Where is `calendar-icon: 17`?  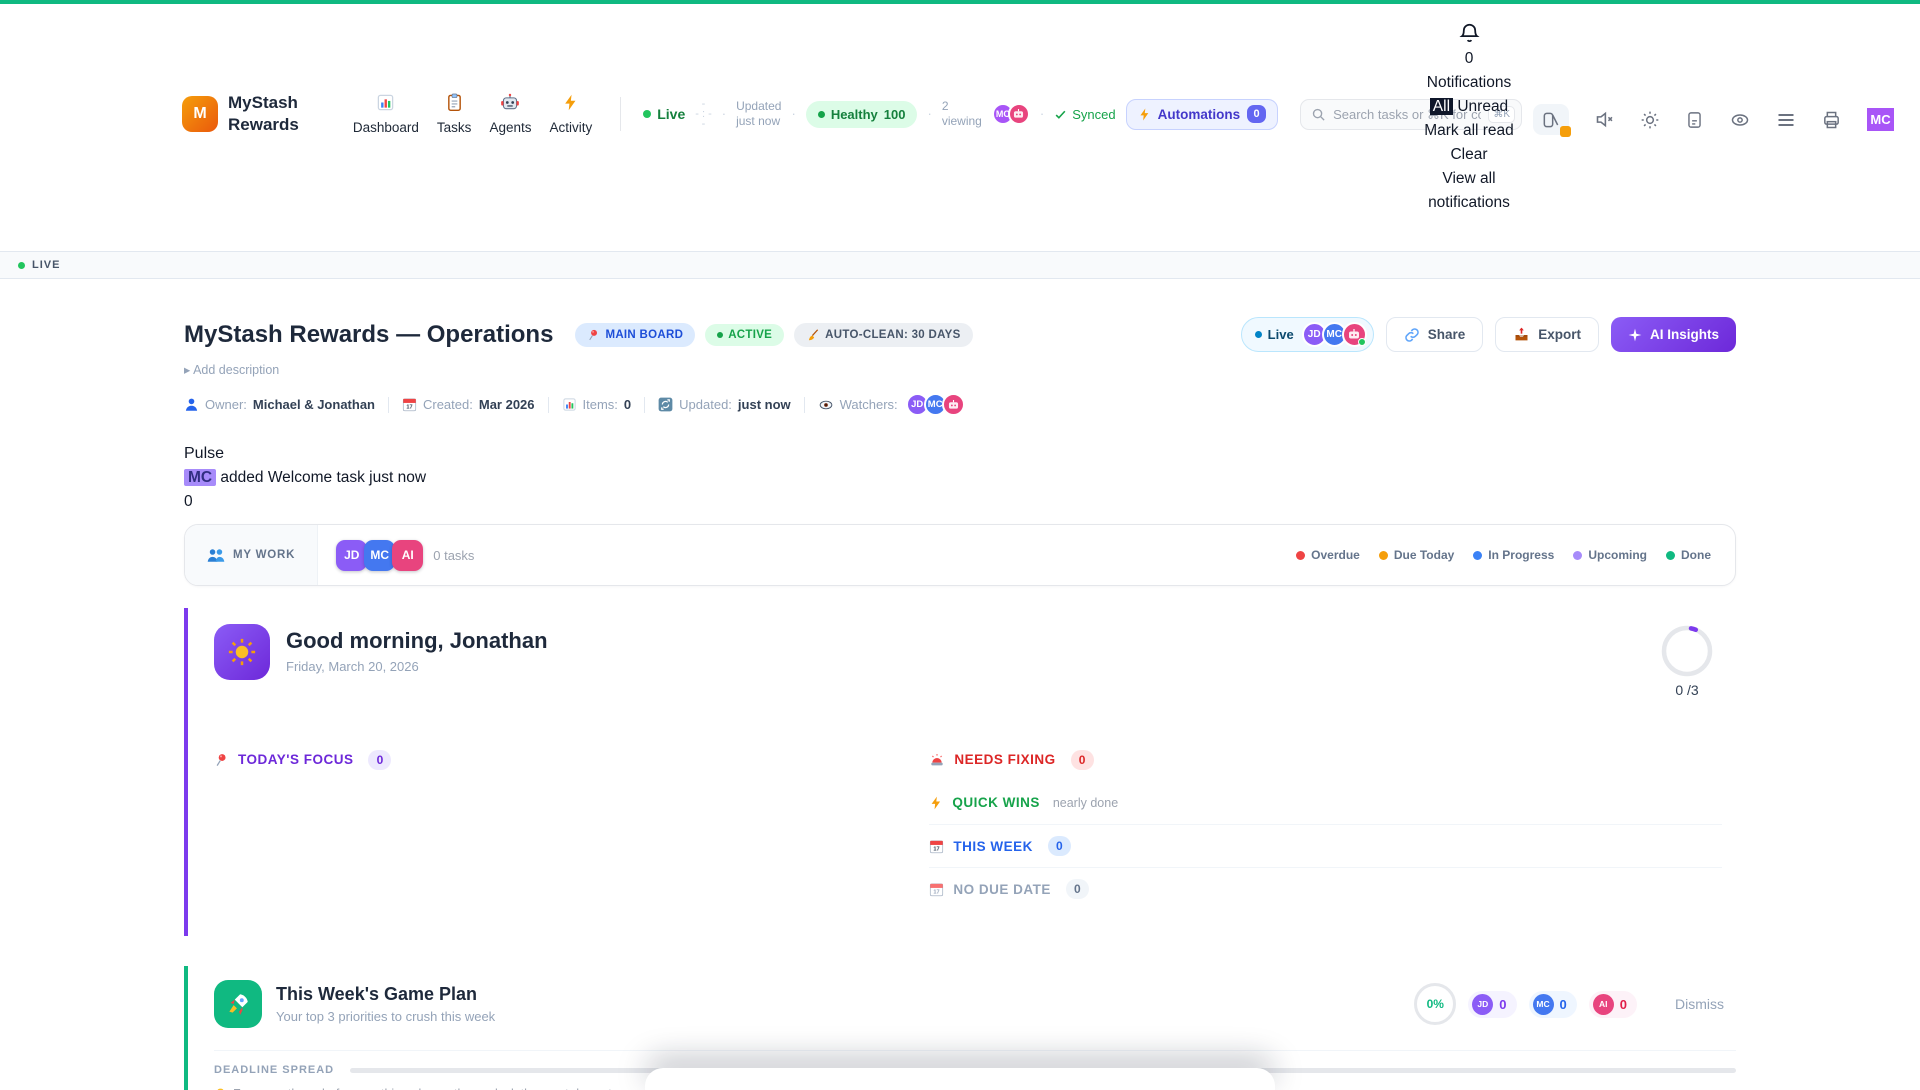
calendar-icon: 17 is located at coordinates (936, 846).